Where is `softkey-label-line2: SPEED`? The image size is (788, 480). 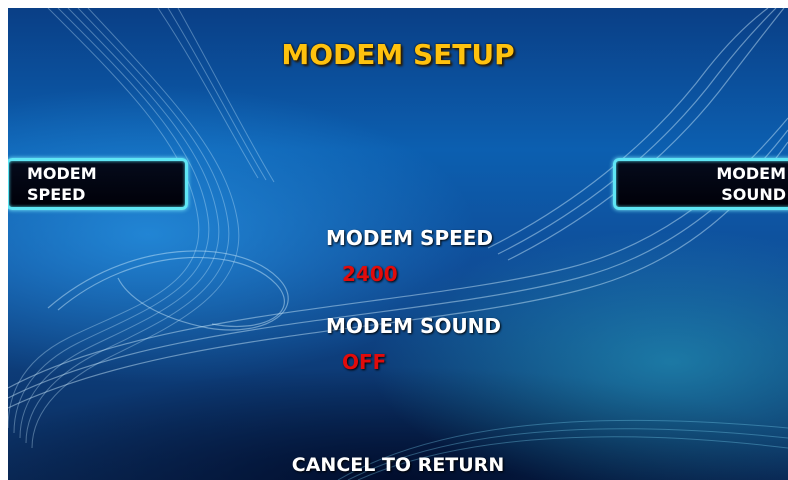
softkey-label-line2: SPEED is located at coordinates (56, 194).